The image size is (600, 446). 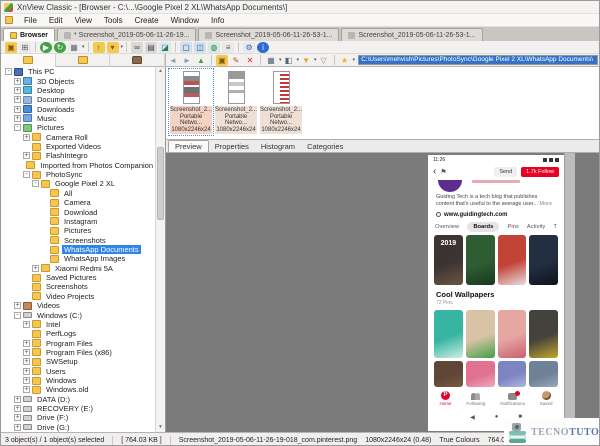 I want to click on tree-scrollbar: ▲ ▼, so click(x=160, y=249).